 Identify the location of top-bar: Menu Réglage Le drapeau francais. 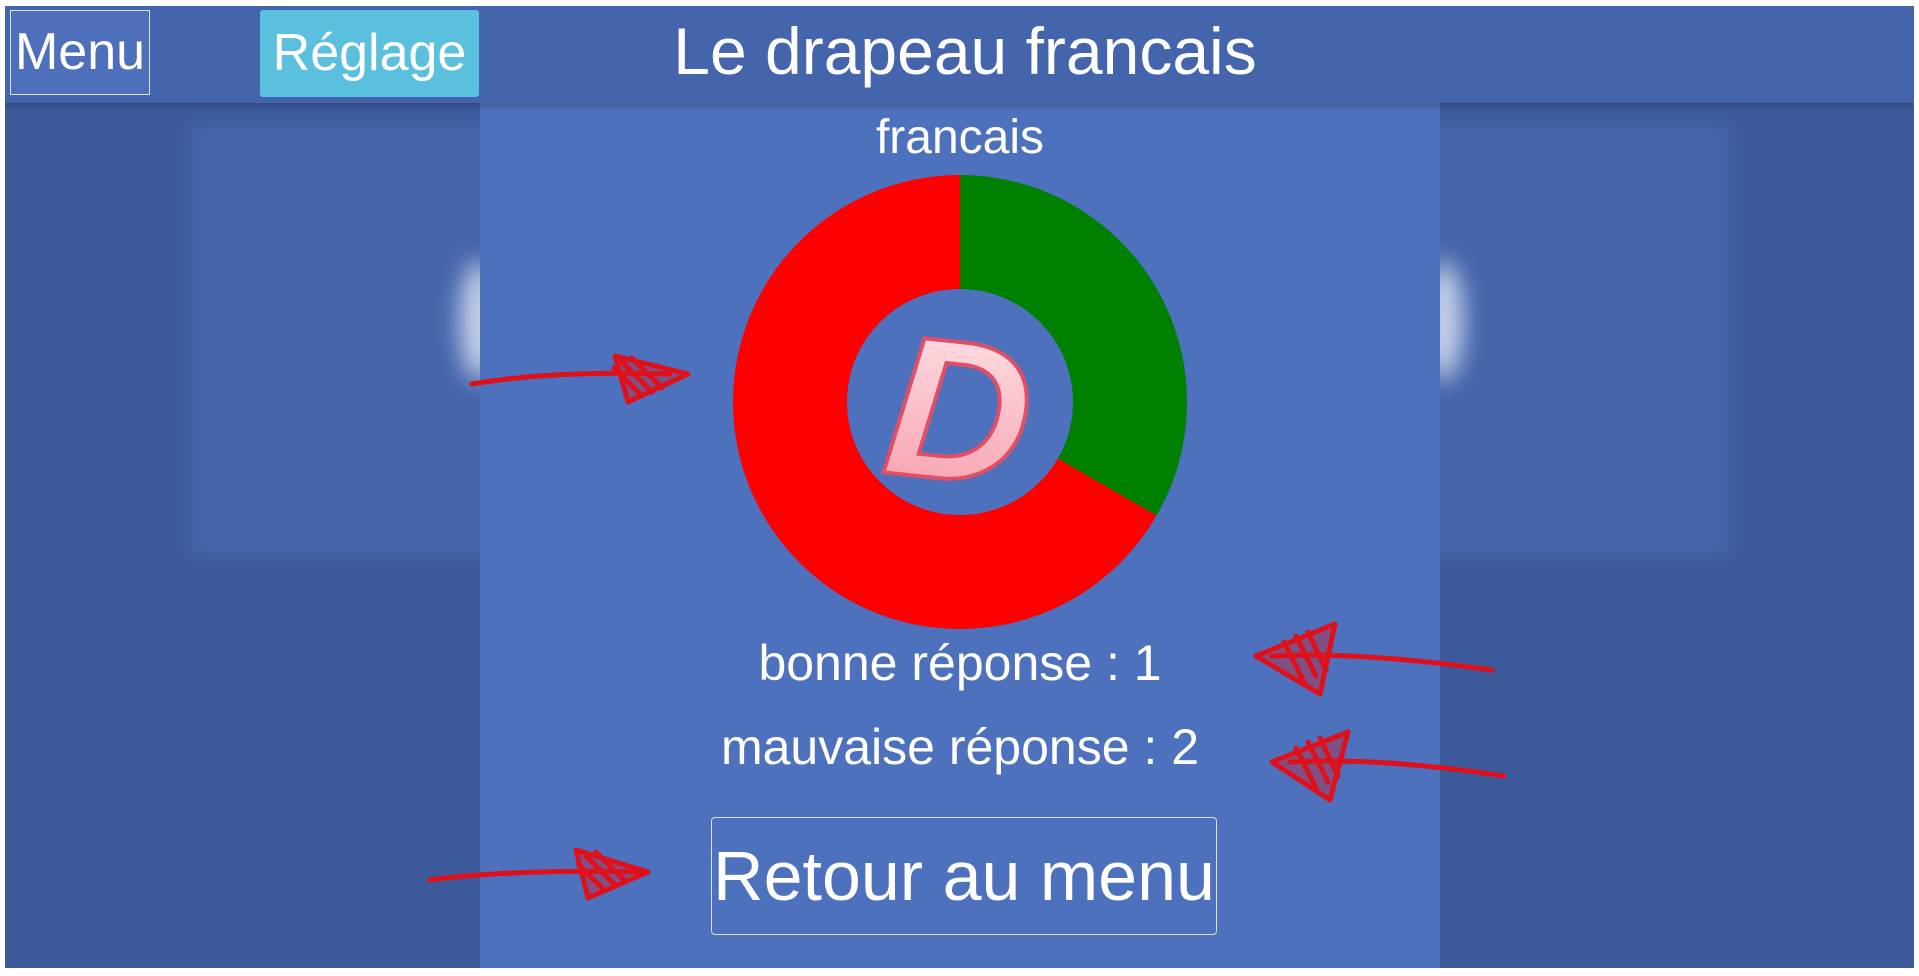
(959, 54).